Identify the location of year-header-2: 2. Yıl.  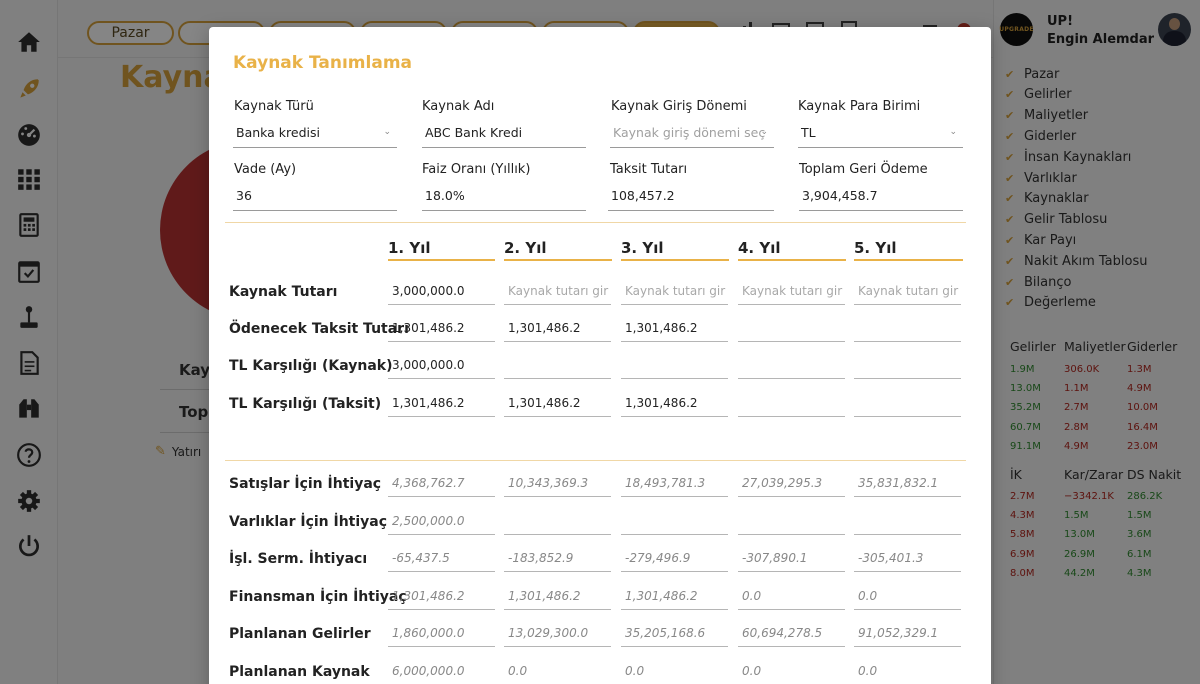
(558, 250).